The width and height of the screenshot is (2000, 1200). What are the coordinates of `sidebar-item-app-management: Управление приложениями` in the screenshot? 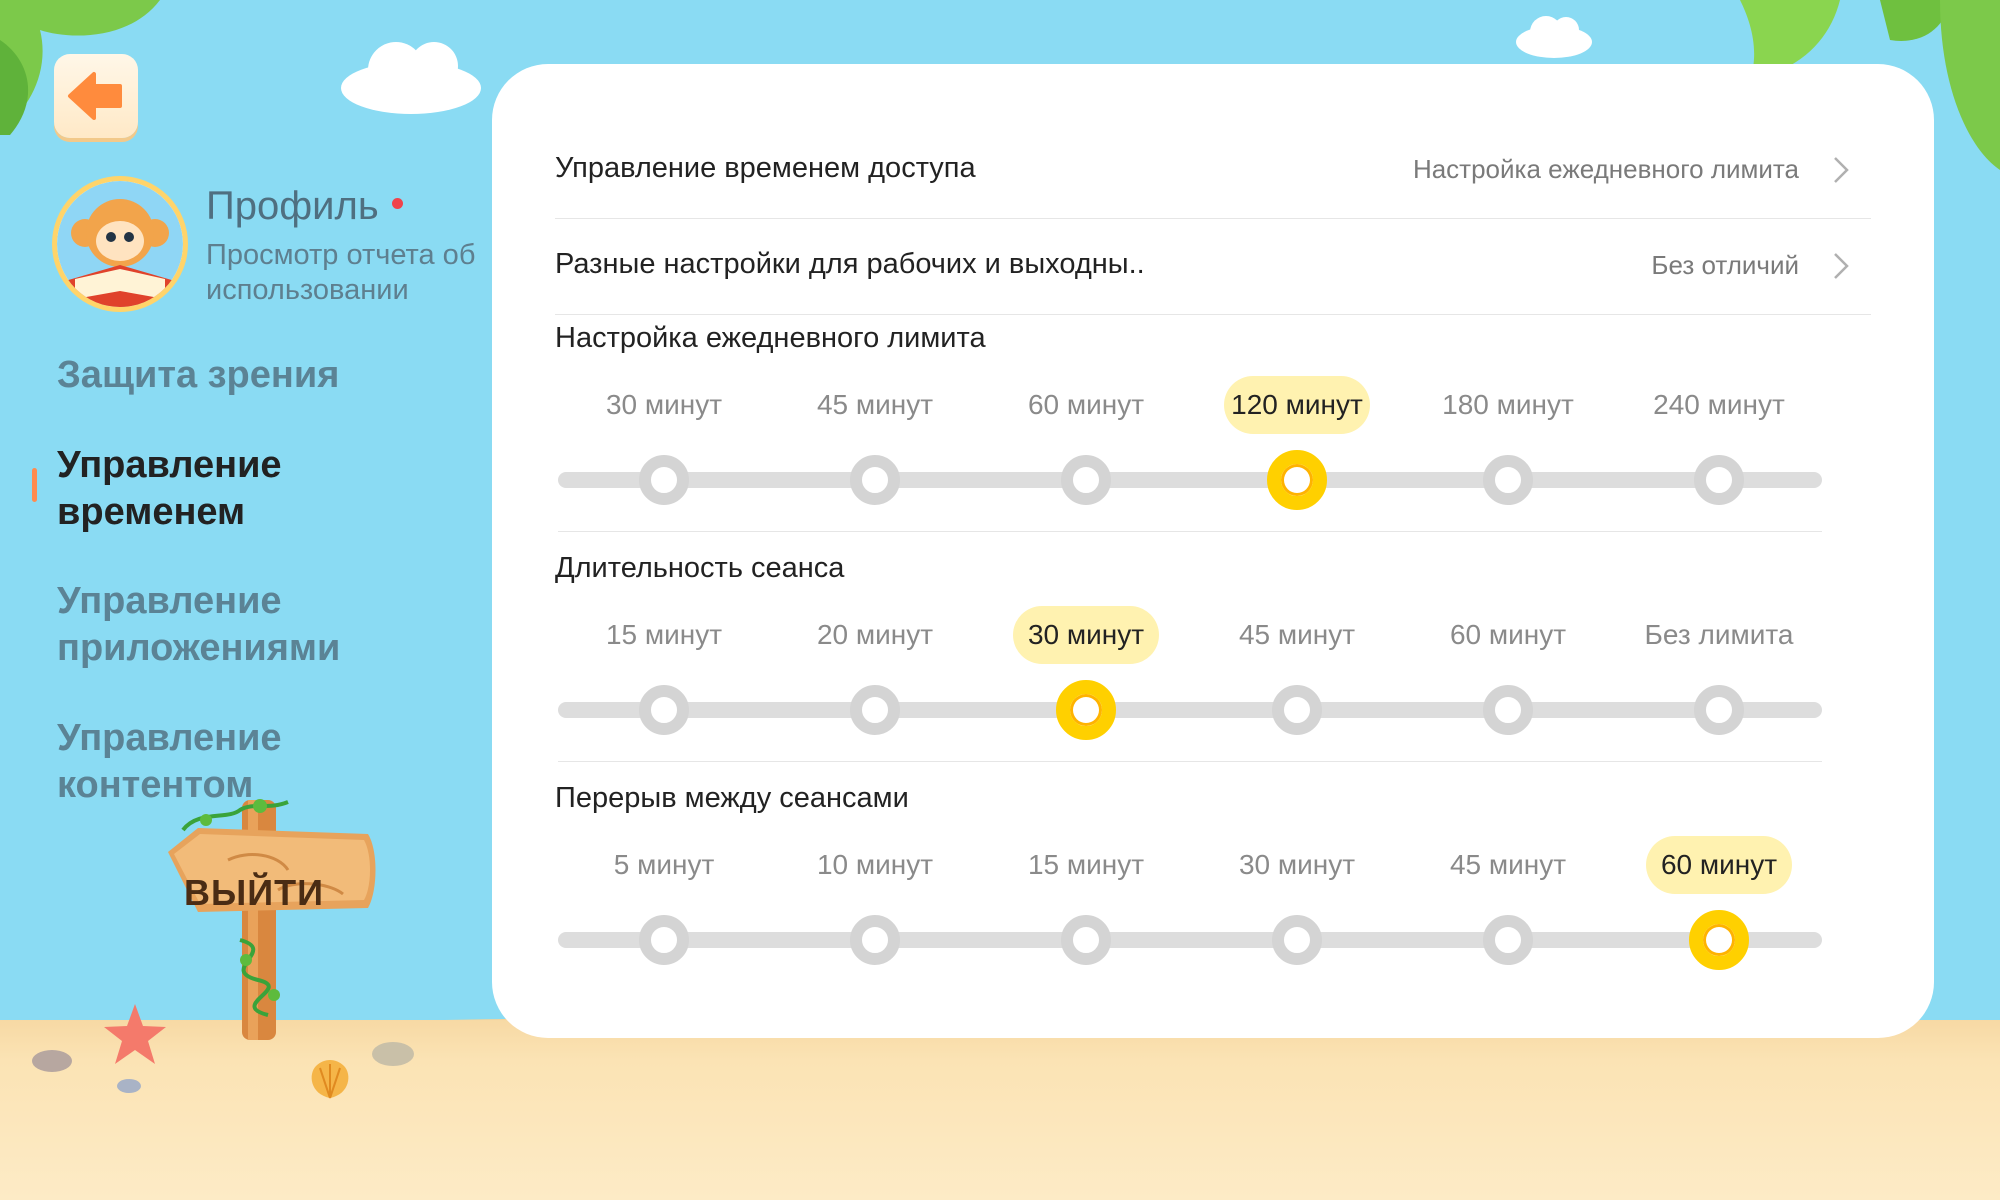 It's located at (217, 625).